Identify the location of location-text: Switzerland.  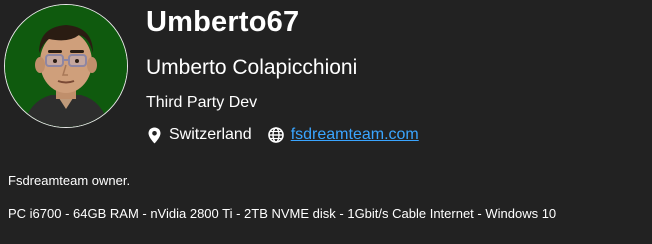
(210, 134).